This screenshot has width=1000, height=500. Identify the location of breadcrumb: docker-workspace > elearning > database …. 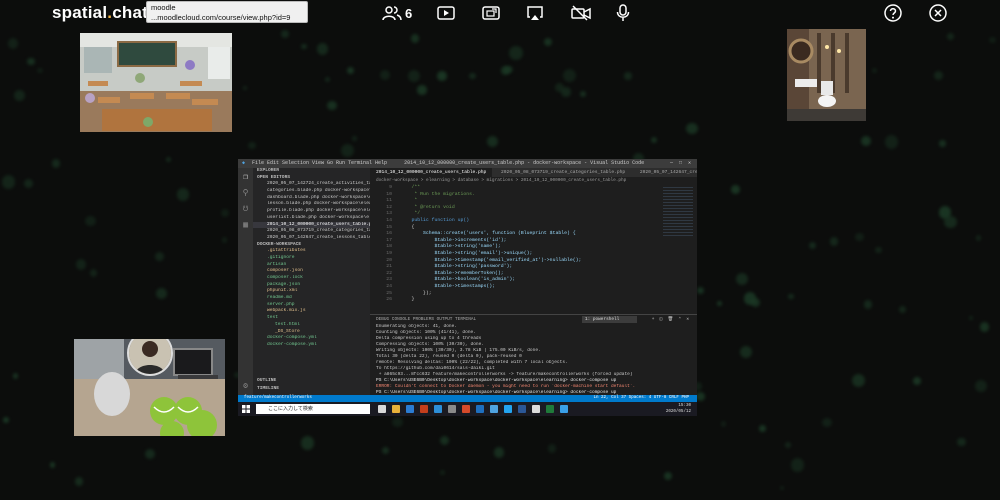
(533, 181).